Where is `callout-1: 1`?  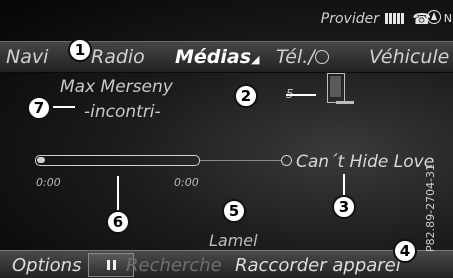
callout-1: 1 is located at coordinates (80, 50).